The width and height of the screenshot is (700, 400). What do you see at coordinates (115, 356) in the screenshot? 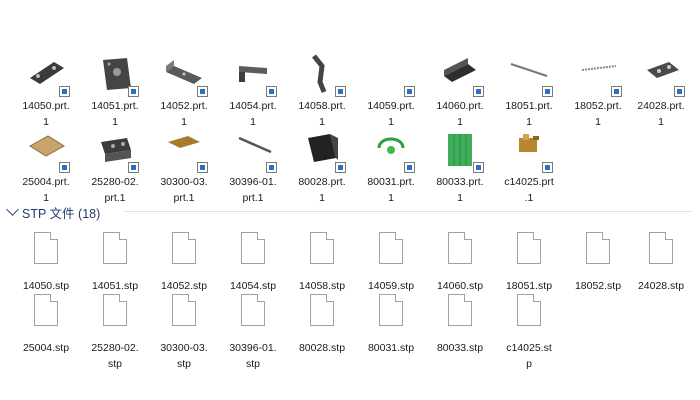
I see `file-label: 25280-02. stp` at bounding box center [115, 356].